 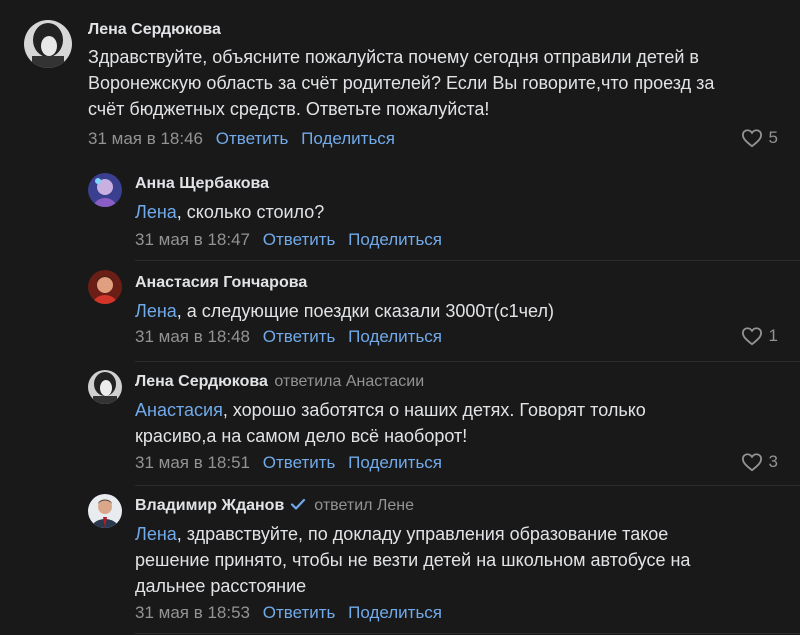 I want to click on like-button: 5, so click(x=759, y=138).